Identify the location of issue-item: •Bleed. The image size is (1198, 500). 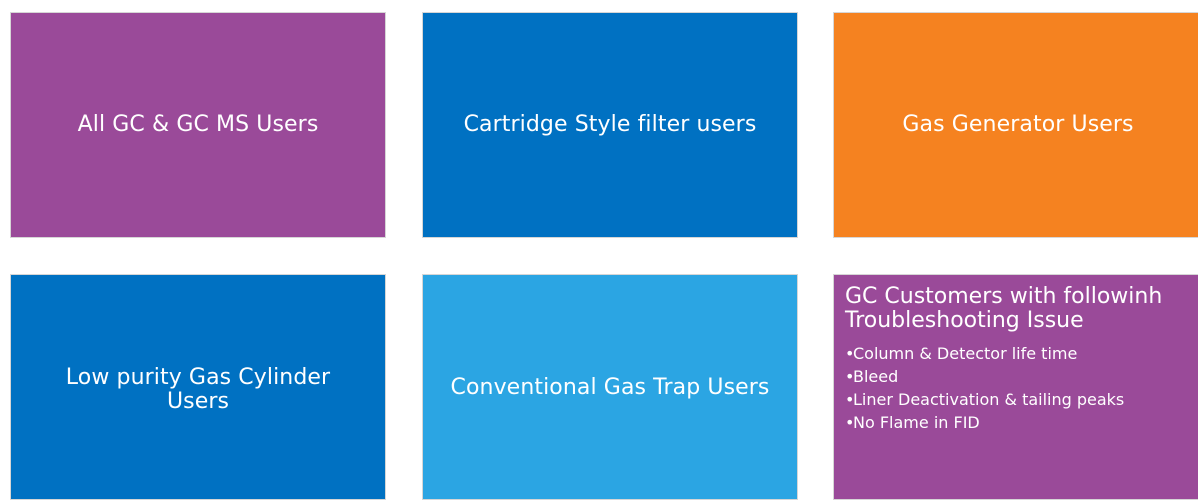
(1021, 376).